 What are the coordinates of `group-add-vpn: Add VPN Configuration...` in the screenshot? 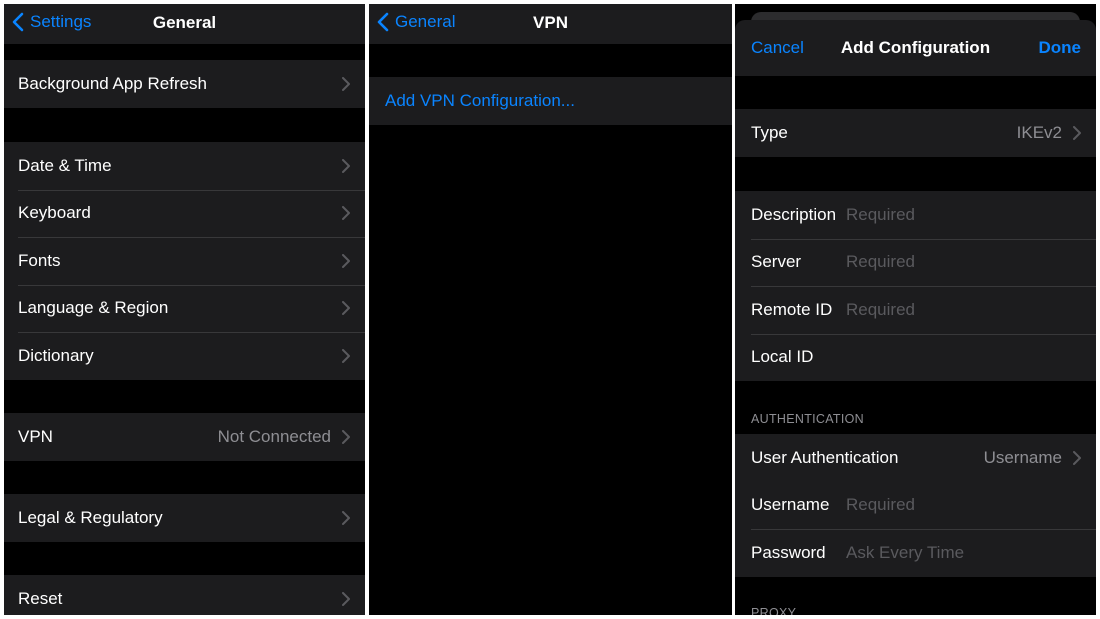 It's located at (550, 101).